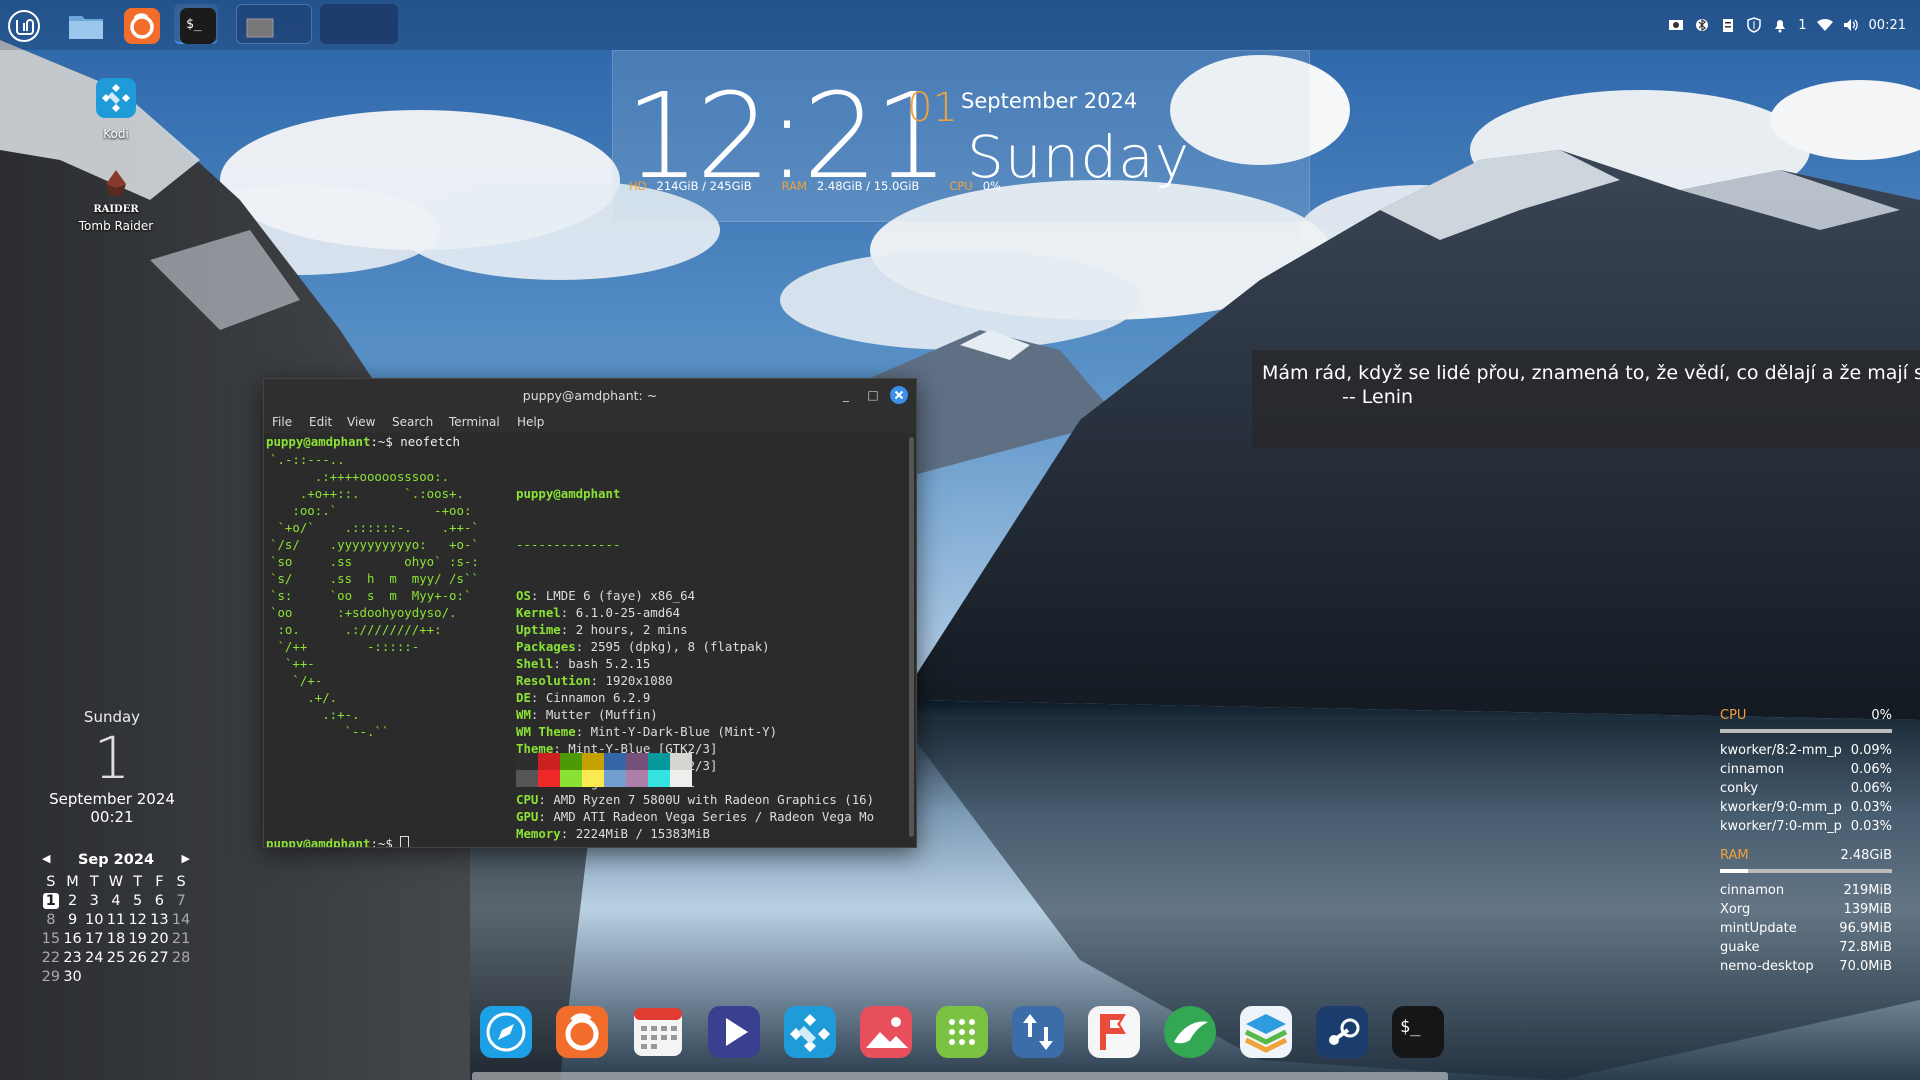 This screenshot has width=1920, height=1080. I want to click on calendar-day: 22, so click(51, 957).